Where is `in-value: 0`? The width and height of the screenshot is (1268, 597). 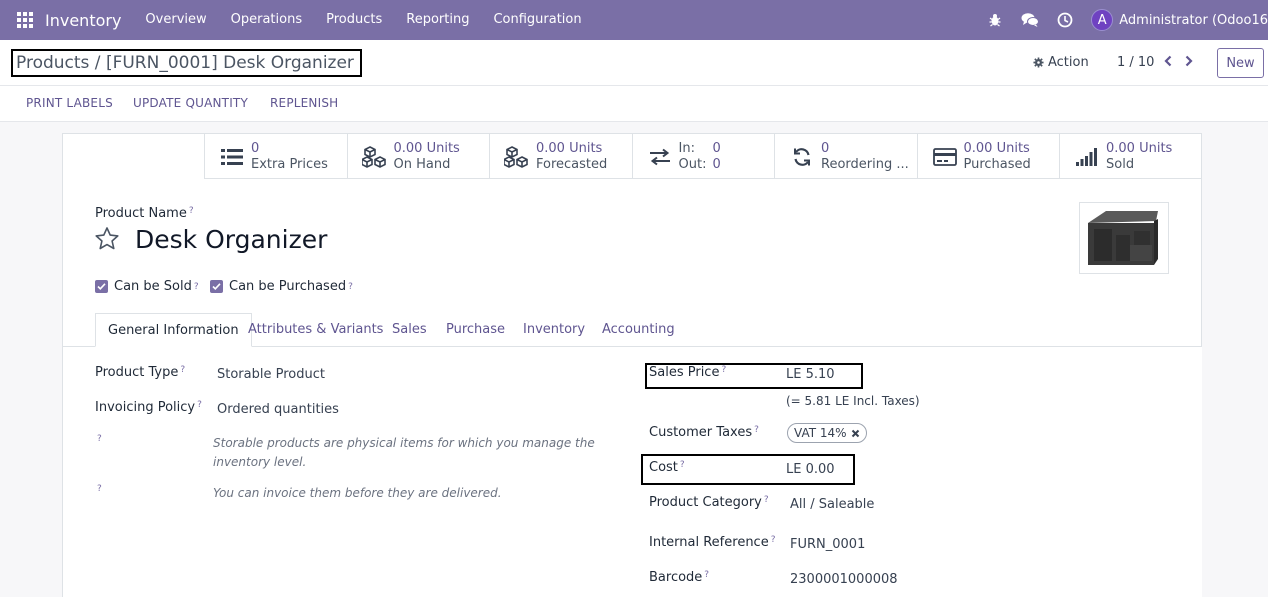 in-value: 0 is located at coordinates (716, 148).